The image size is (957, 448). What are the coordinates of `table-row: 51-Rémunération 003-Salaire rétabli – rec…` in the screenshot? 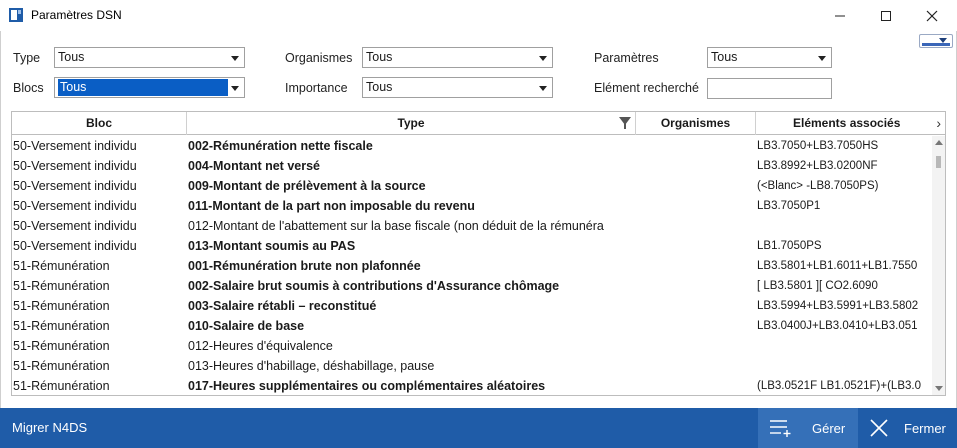 It's located at (472, 306).